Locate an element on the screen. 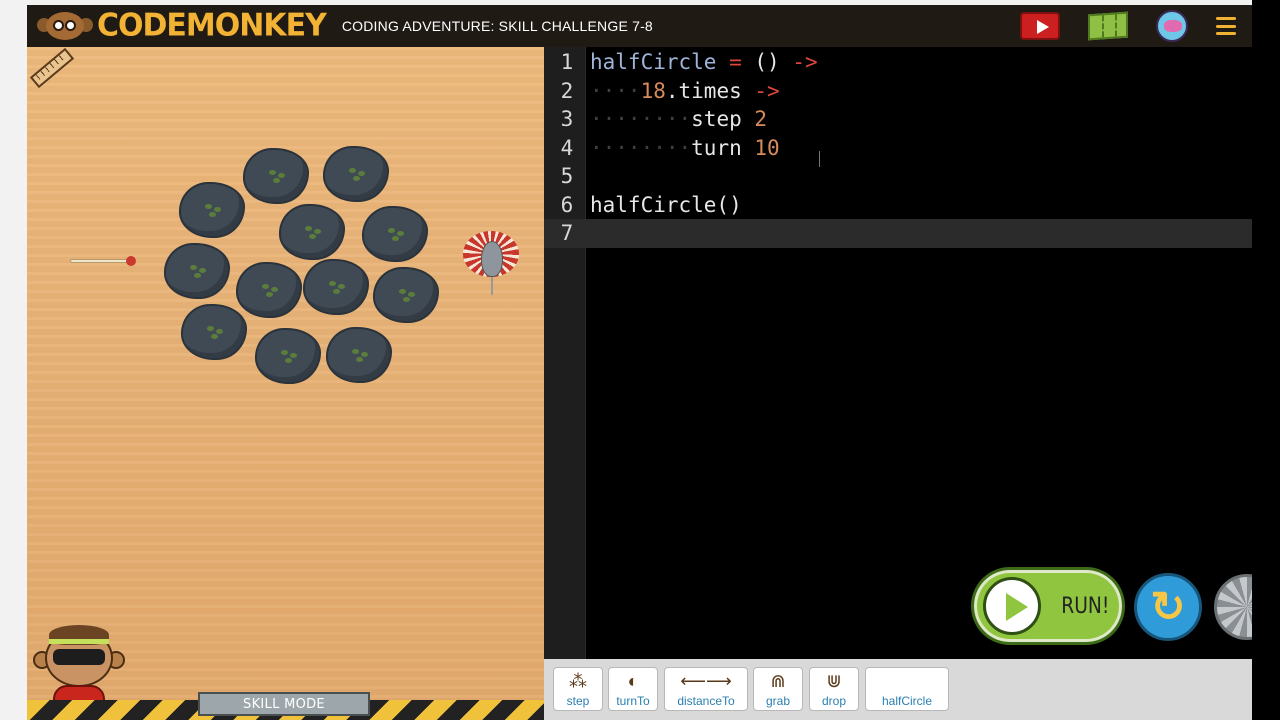  top-right-actions is located at coordinates (1128, 26).